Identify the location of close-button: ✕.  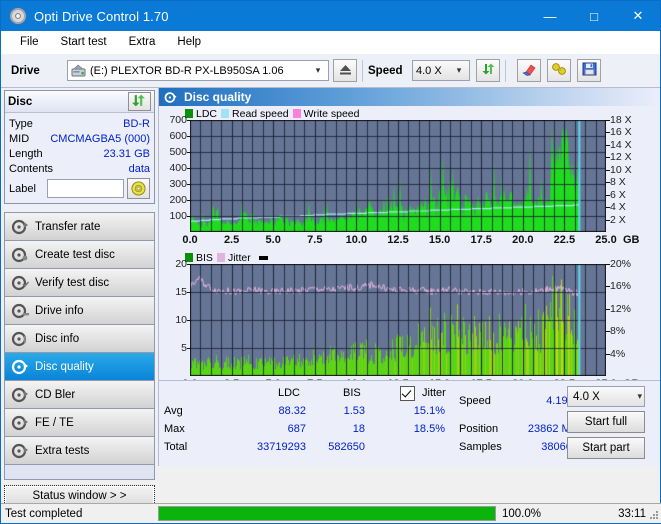
(638, 16).